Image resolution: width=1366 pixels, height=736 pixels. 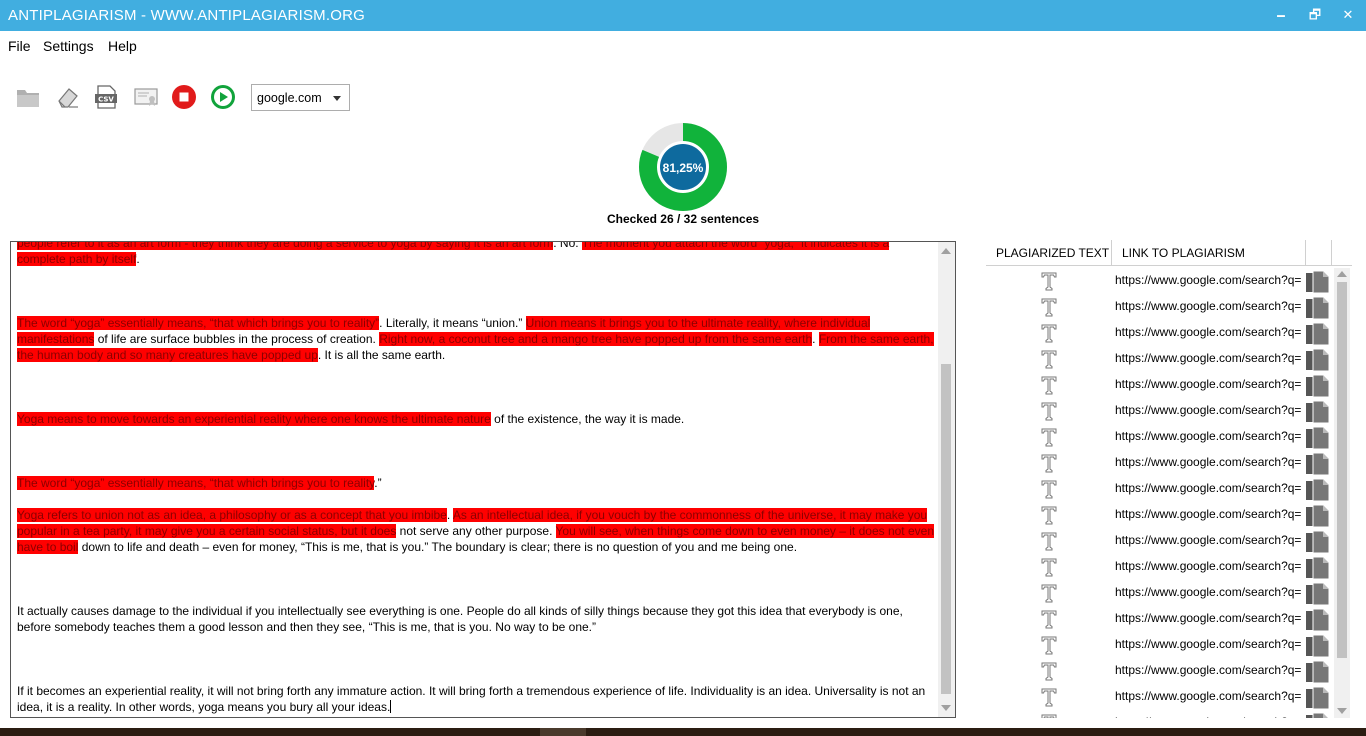 I want to click on column-header-plagiarized-text: PLAGIARIZED TEXT, so click(x=1052, y=253).